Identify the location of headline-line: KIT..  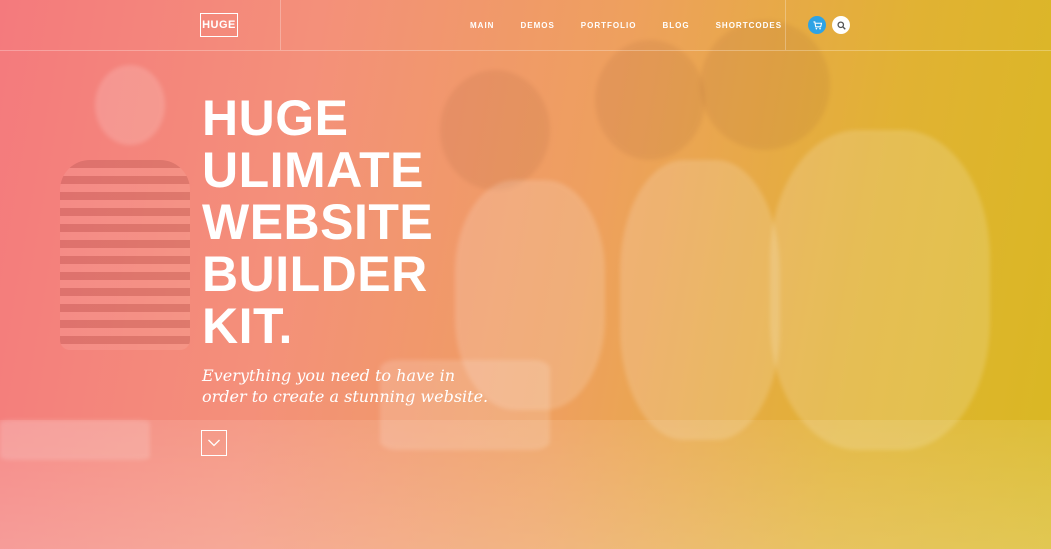
(247, 326).